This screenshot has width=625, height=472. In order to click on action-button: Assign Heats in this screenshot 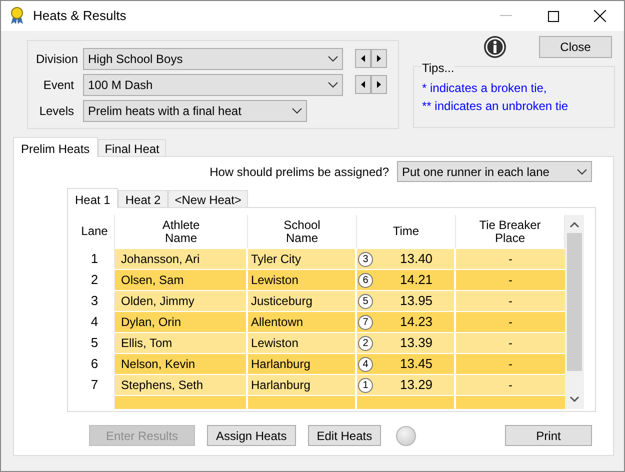, I will do `click(251, 435)`.